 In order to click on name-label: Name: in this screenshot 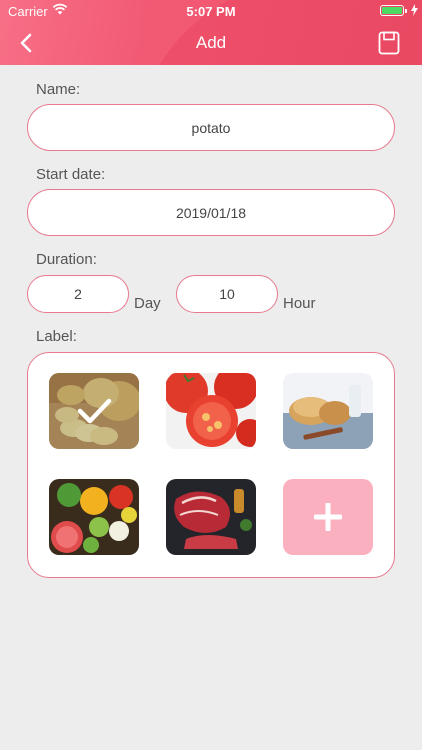, I will do `click(58, 89)`.